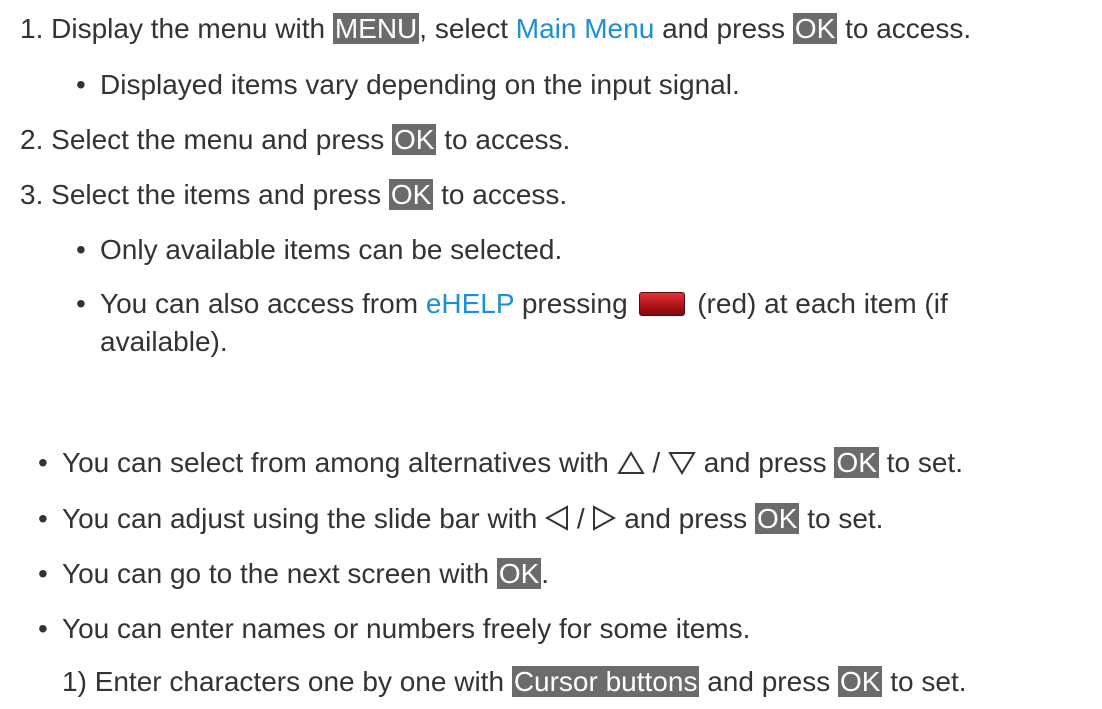 The width and height of the screenshot is (1102, 709). Describe the element at coordinates (682, 463) in the screenshot. I see `down-triangle-icon` at that location.